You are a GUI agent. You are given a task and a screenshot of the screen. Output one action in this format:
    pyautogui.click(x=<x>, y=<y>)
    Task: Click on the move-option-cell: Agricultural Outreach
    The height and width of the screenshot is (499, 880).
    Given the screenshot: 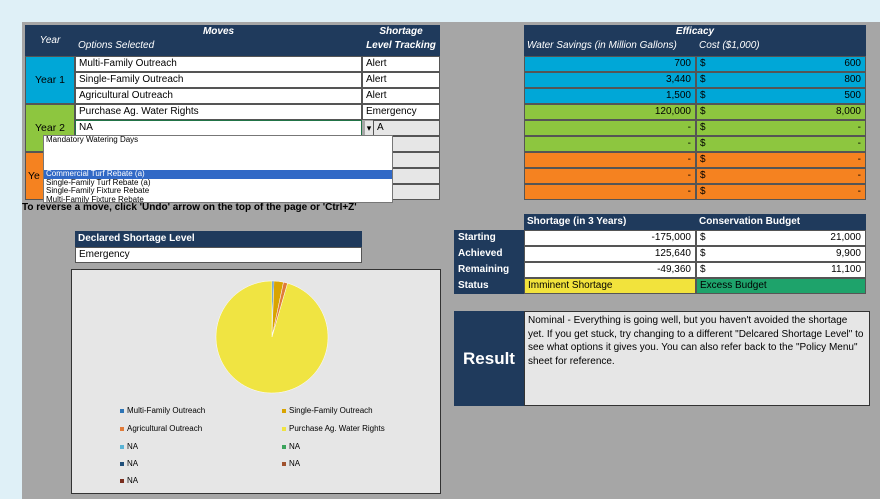 What is the action you would take?
    pyautogui.click(x=218, y=96)
    